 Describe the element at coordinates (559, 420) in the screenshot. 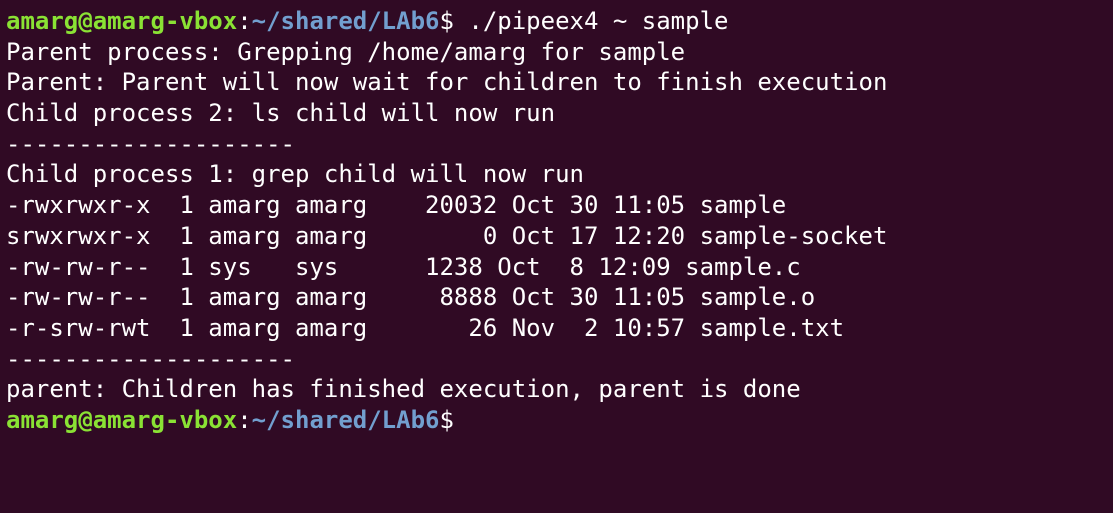

I see `final-prompt-line: amarg@amarg-vbox:~/shared/LAb6$` at that location.